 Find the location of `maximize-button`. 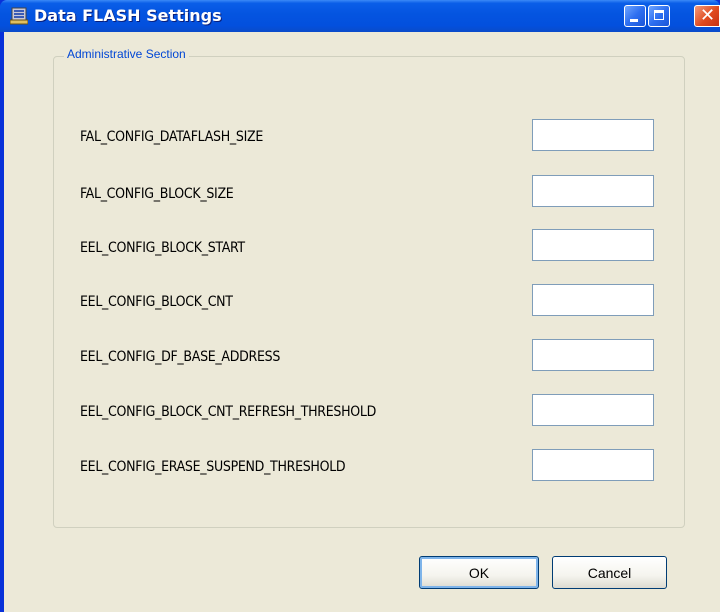

maximize-button is located at coordinates (659, 16).